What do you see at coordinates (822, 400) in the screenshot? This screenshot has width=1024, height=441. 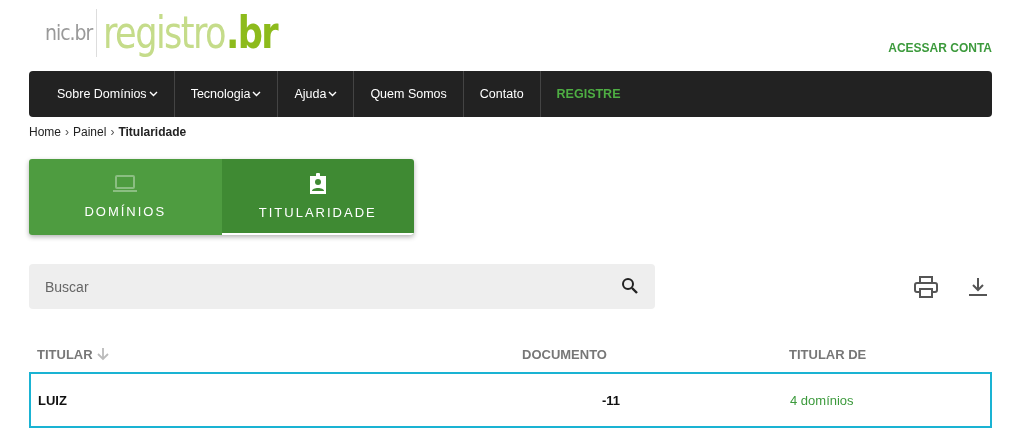 I see `domains-link: 4 domínios` at bounding box center [822, 400].